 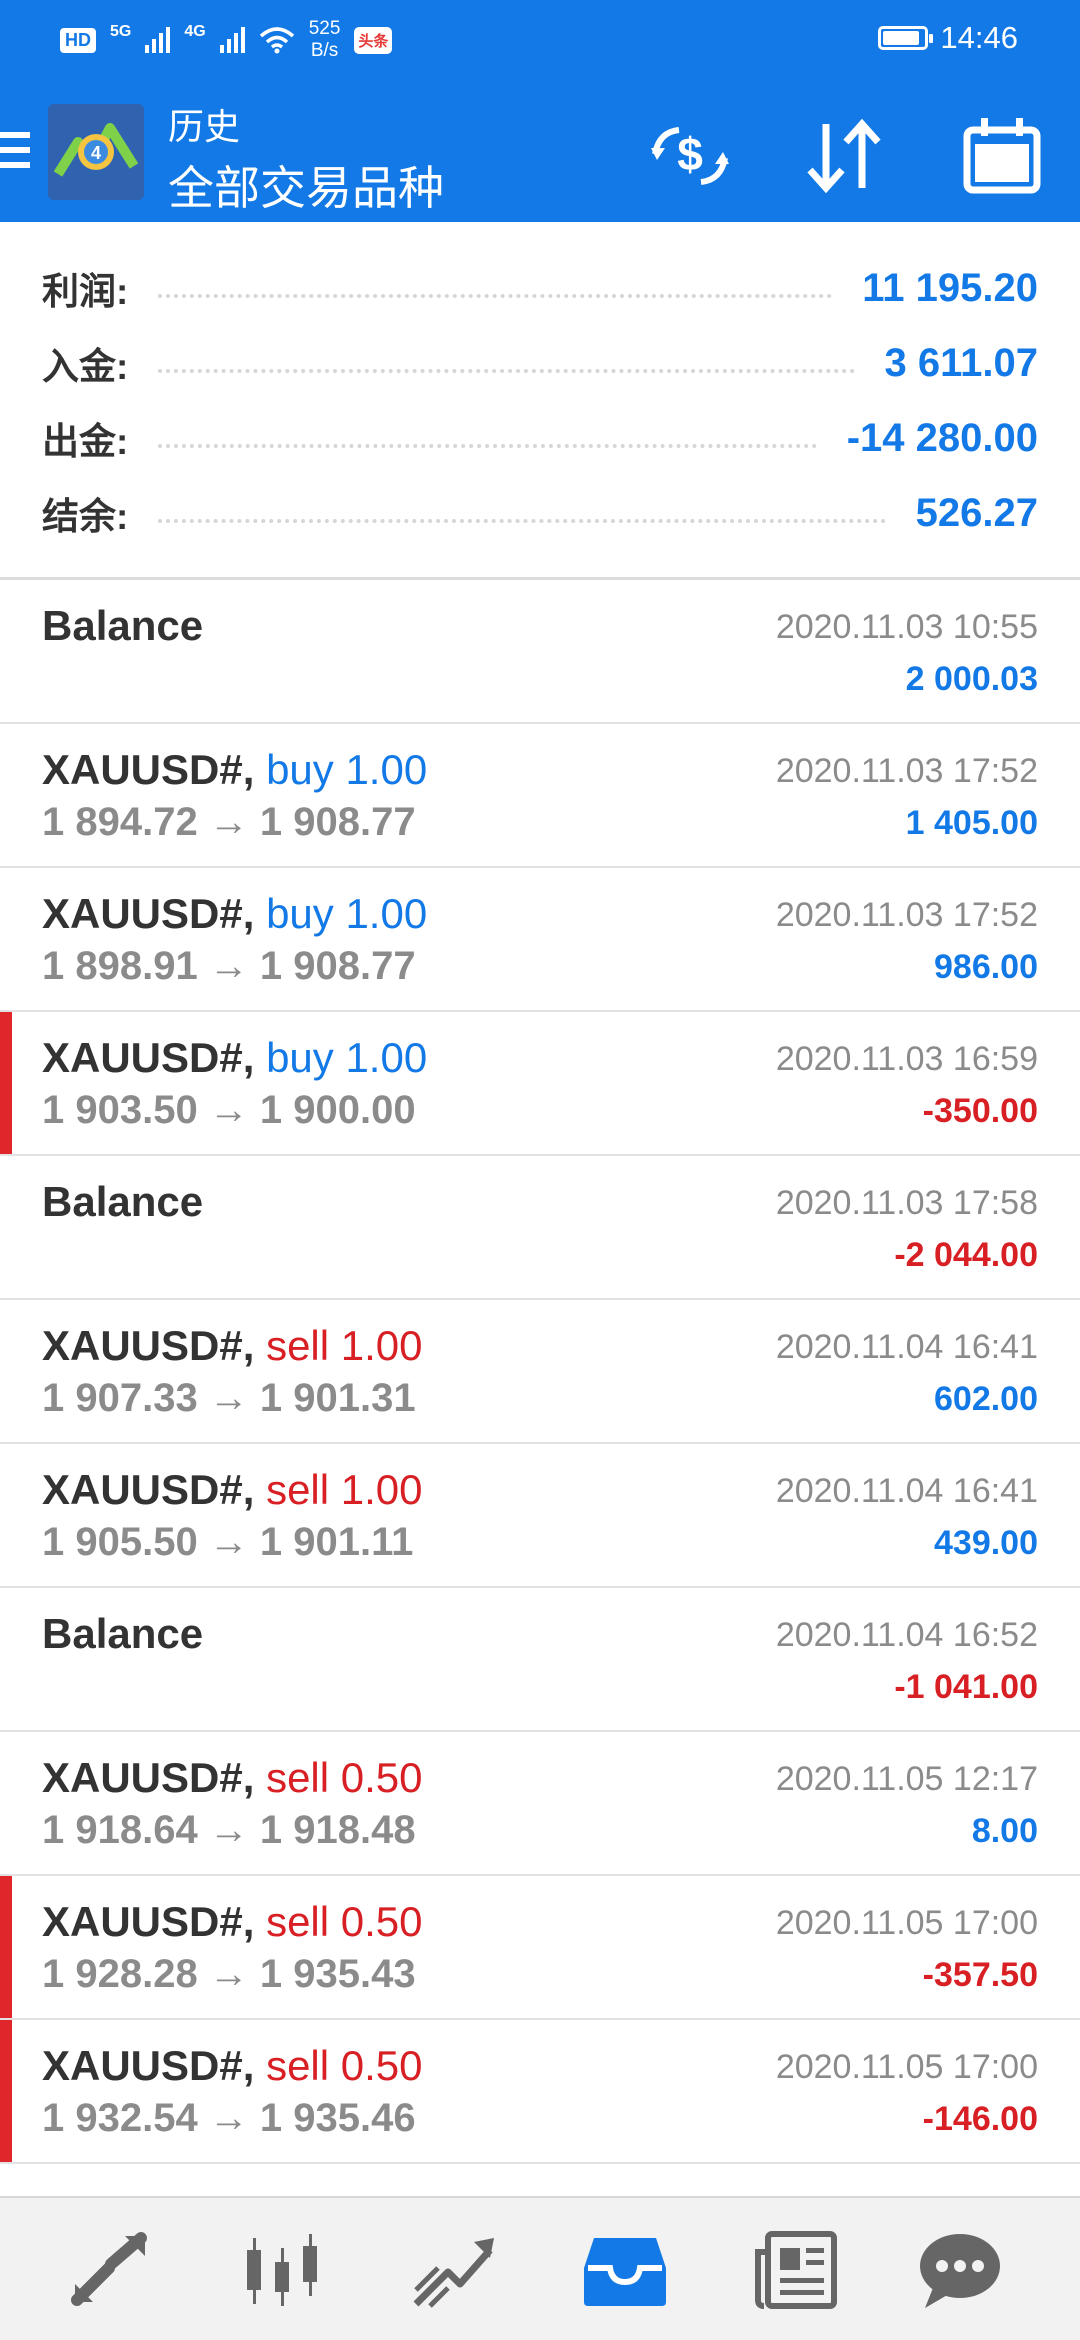 What do you see at coordinates (324, 50) in the screenshot?
I see `speed-unit: B/s` at bounding box center [324, 50].